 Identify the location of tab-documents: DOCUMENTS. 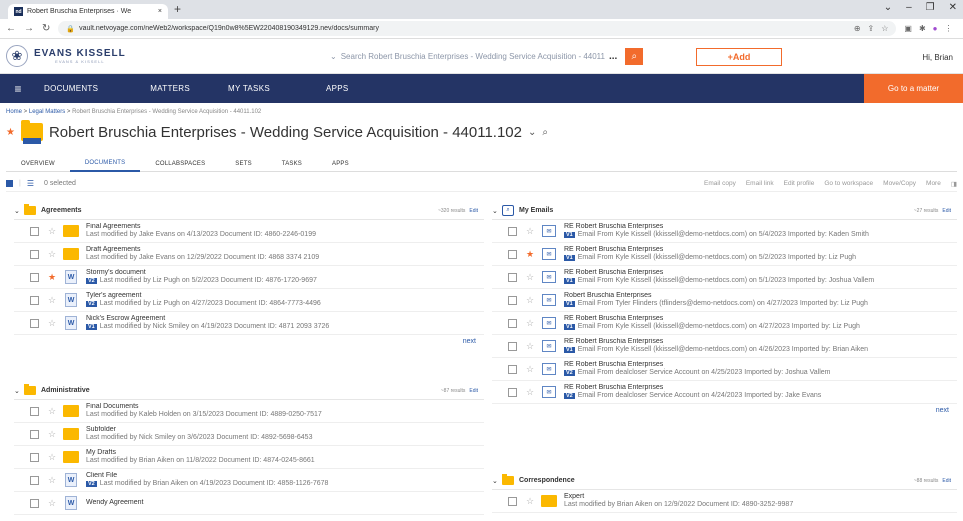
(105, 163).